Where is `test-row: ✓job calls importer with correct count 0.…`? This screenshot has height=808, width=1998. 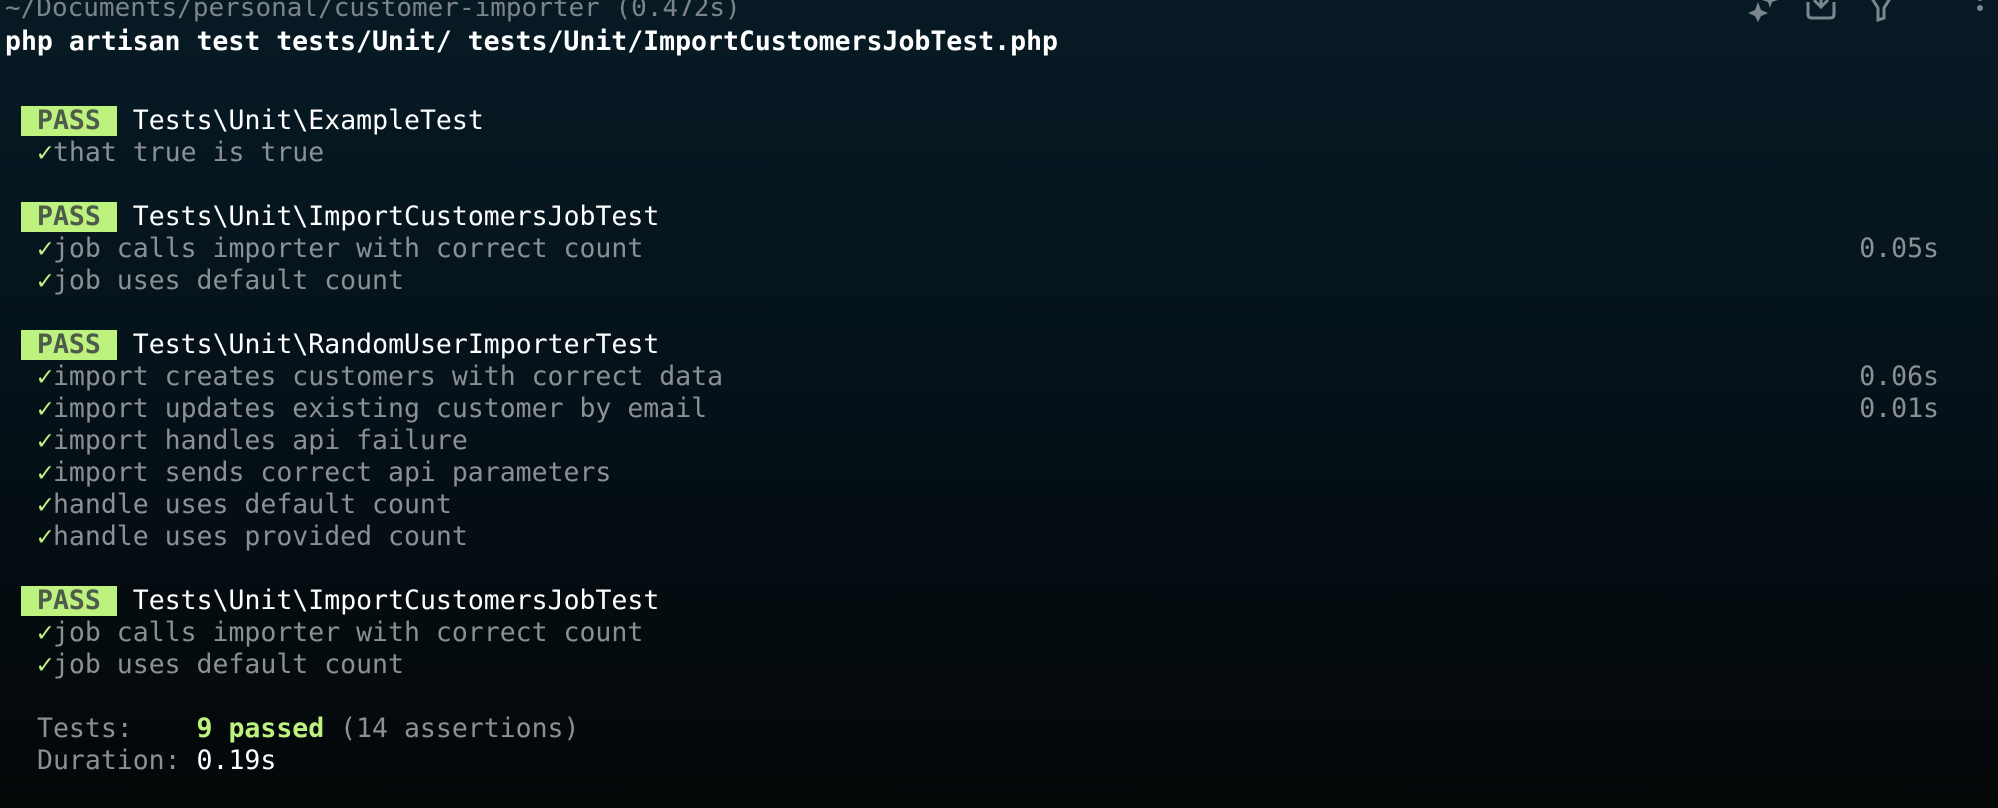
test-row: ✓job calls importer with correct count 0.… is located at coordinates (1017, 249).